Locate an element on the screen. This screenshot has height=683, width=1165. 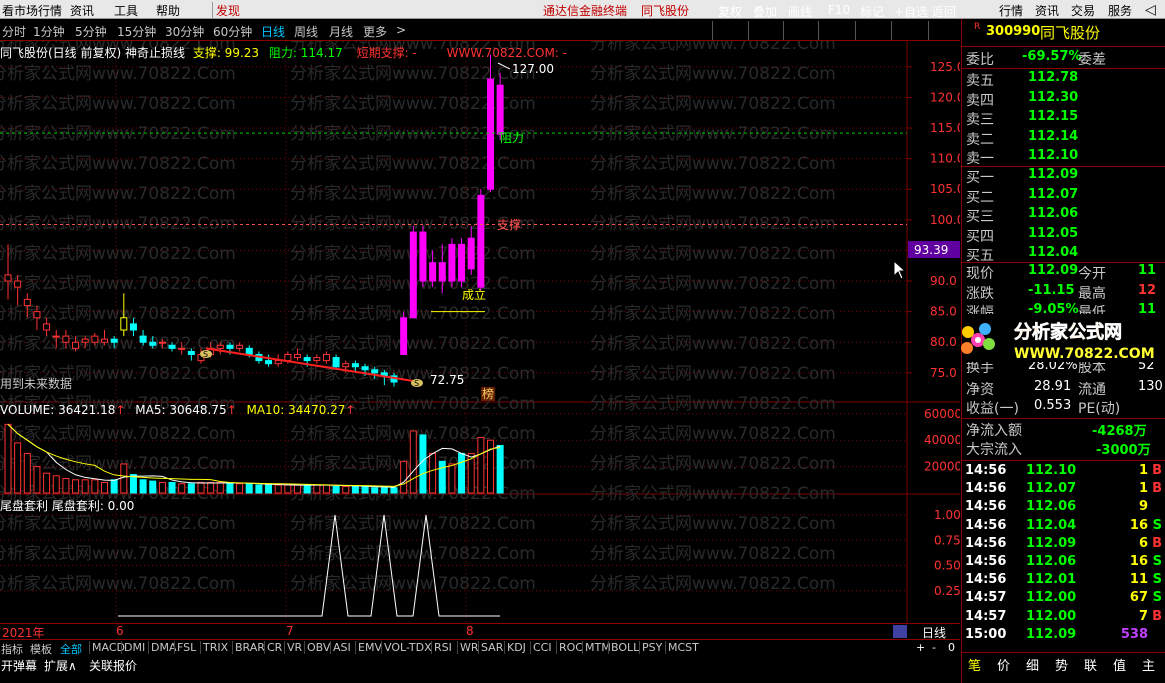
tool-back: 返回 is located at coordinates (944, 11).